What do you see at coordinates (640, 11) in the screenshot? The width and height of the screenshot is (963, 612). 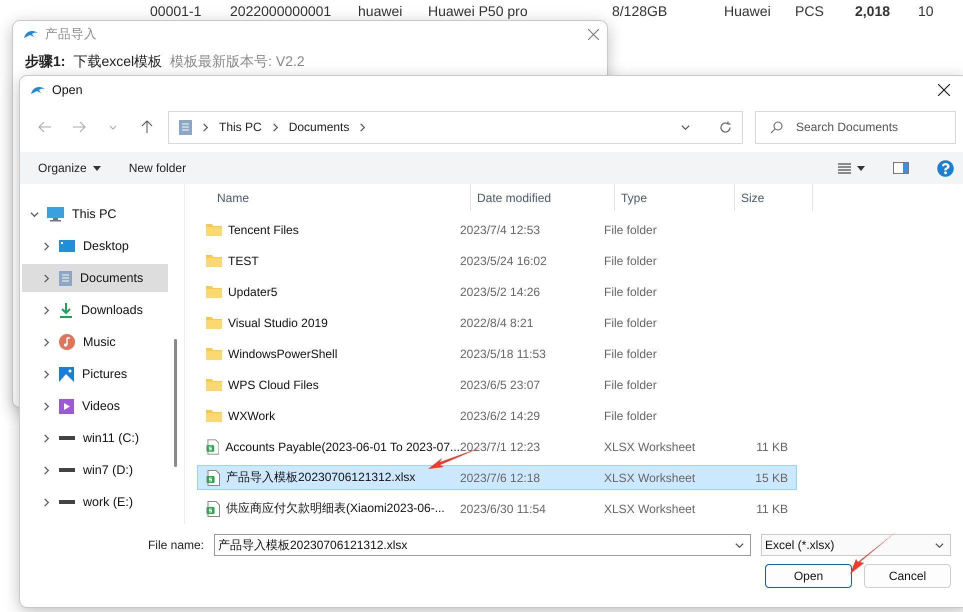 I see `table-cell-text: 8/128GB` at bounding box center [640, 11].